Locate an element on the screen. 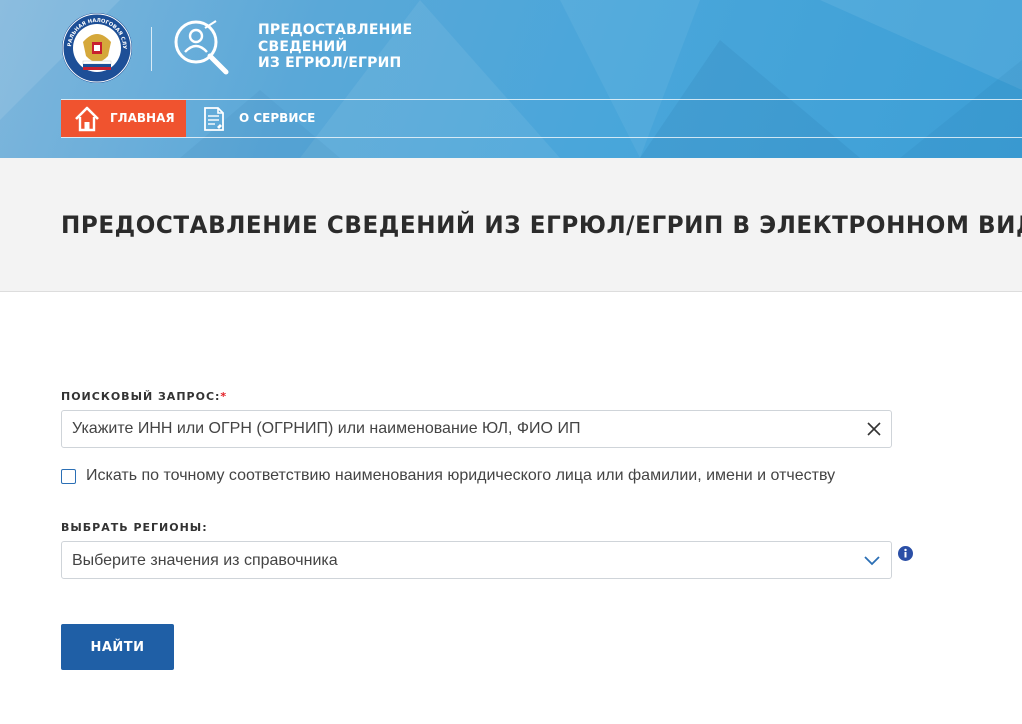 The width and height of the screenshot is (1022, 724). required-mark: * is located at coordinates (224, 396).